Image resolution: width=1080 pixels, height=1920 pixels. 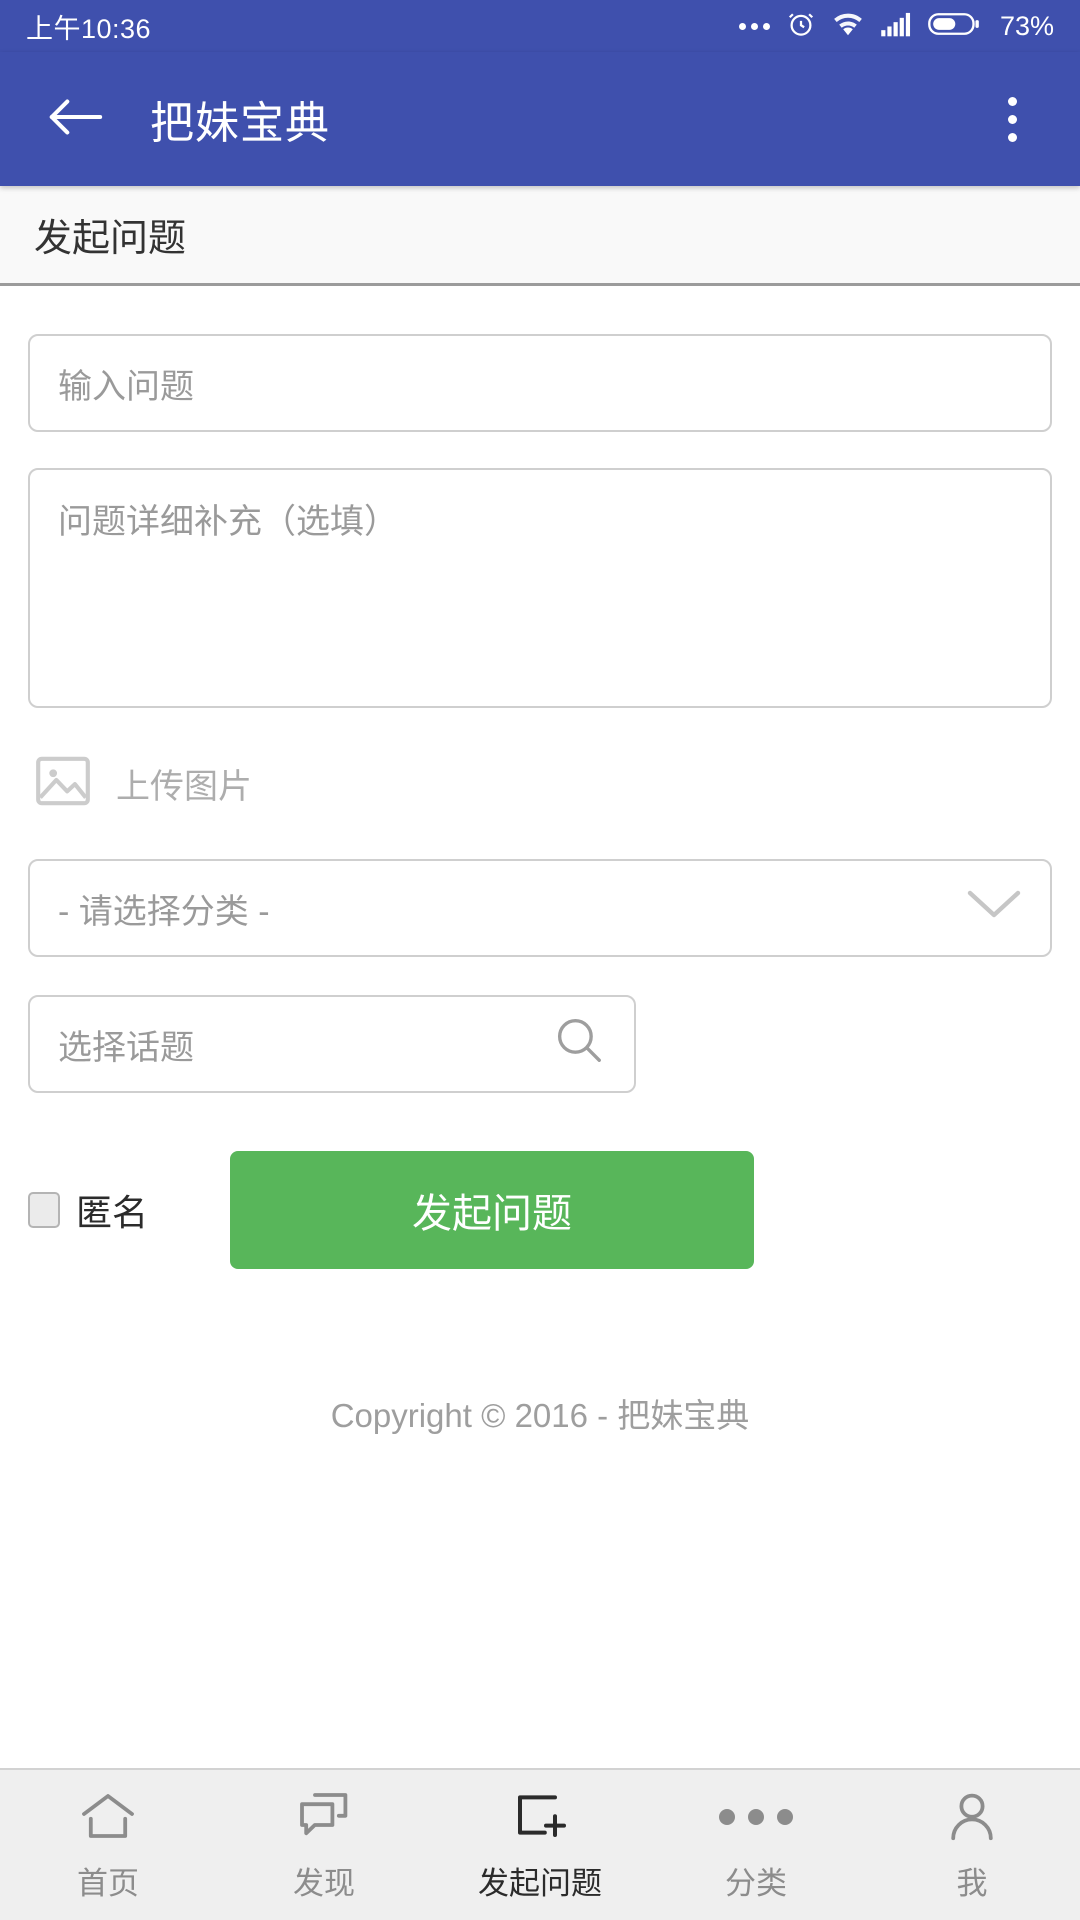 I want to click on nav-item-home: 首页, so click(x=108, y=1845).